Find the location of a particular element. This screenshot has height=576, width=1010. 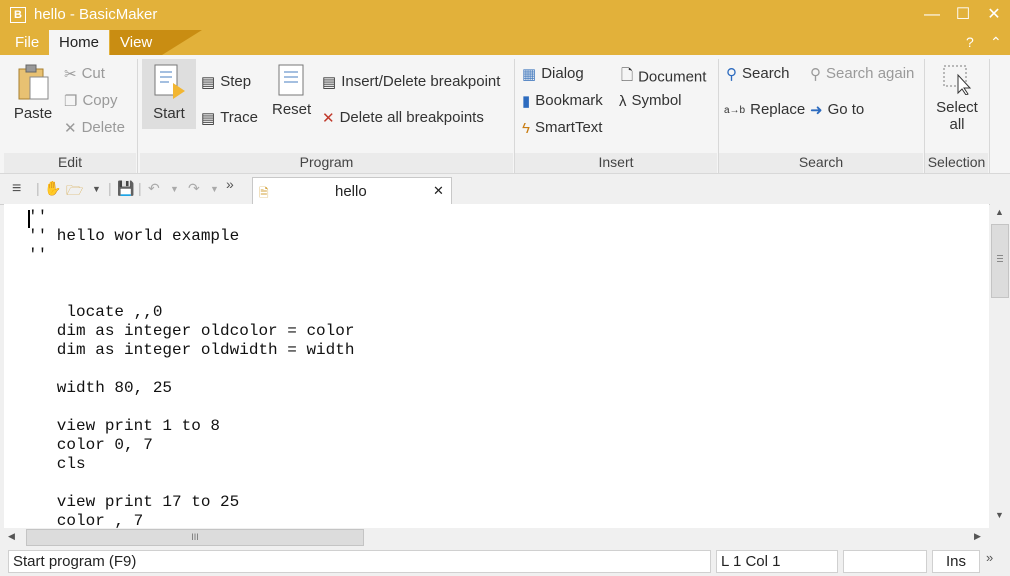

symbol-label: Symbol is located at coordinates (656, 100).